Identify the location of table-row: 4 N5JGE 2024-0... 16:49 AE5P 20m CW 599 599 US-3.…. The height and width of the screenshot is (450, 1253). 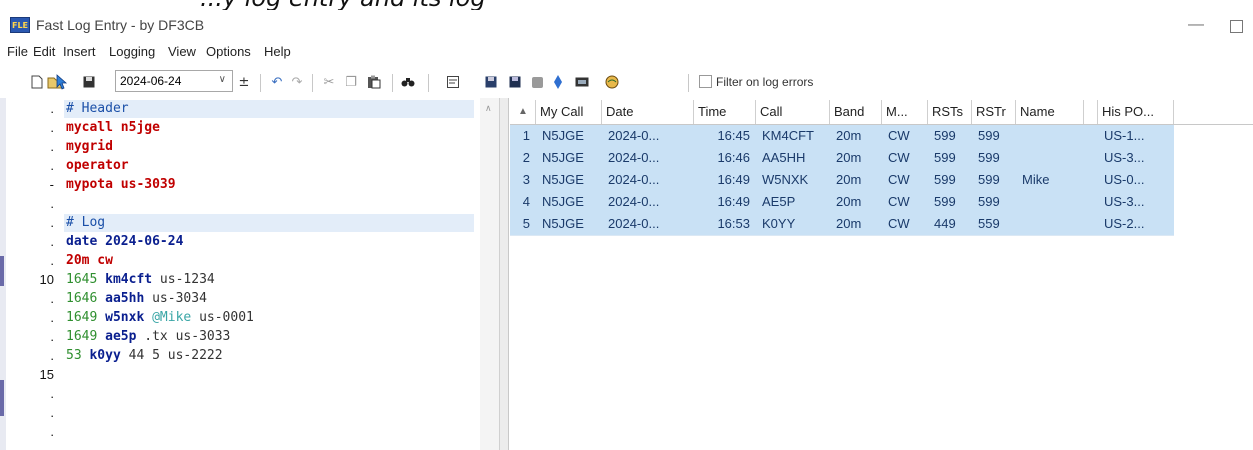
(842, 202).